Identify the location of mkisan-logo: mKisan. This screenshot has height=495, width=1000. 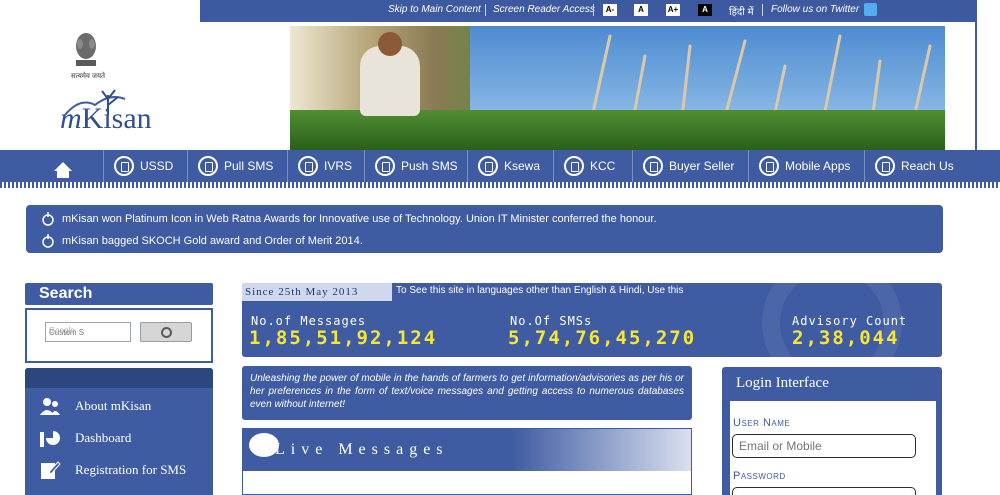
(106, 119).